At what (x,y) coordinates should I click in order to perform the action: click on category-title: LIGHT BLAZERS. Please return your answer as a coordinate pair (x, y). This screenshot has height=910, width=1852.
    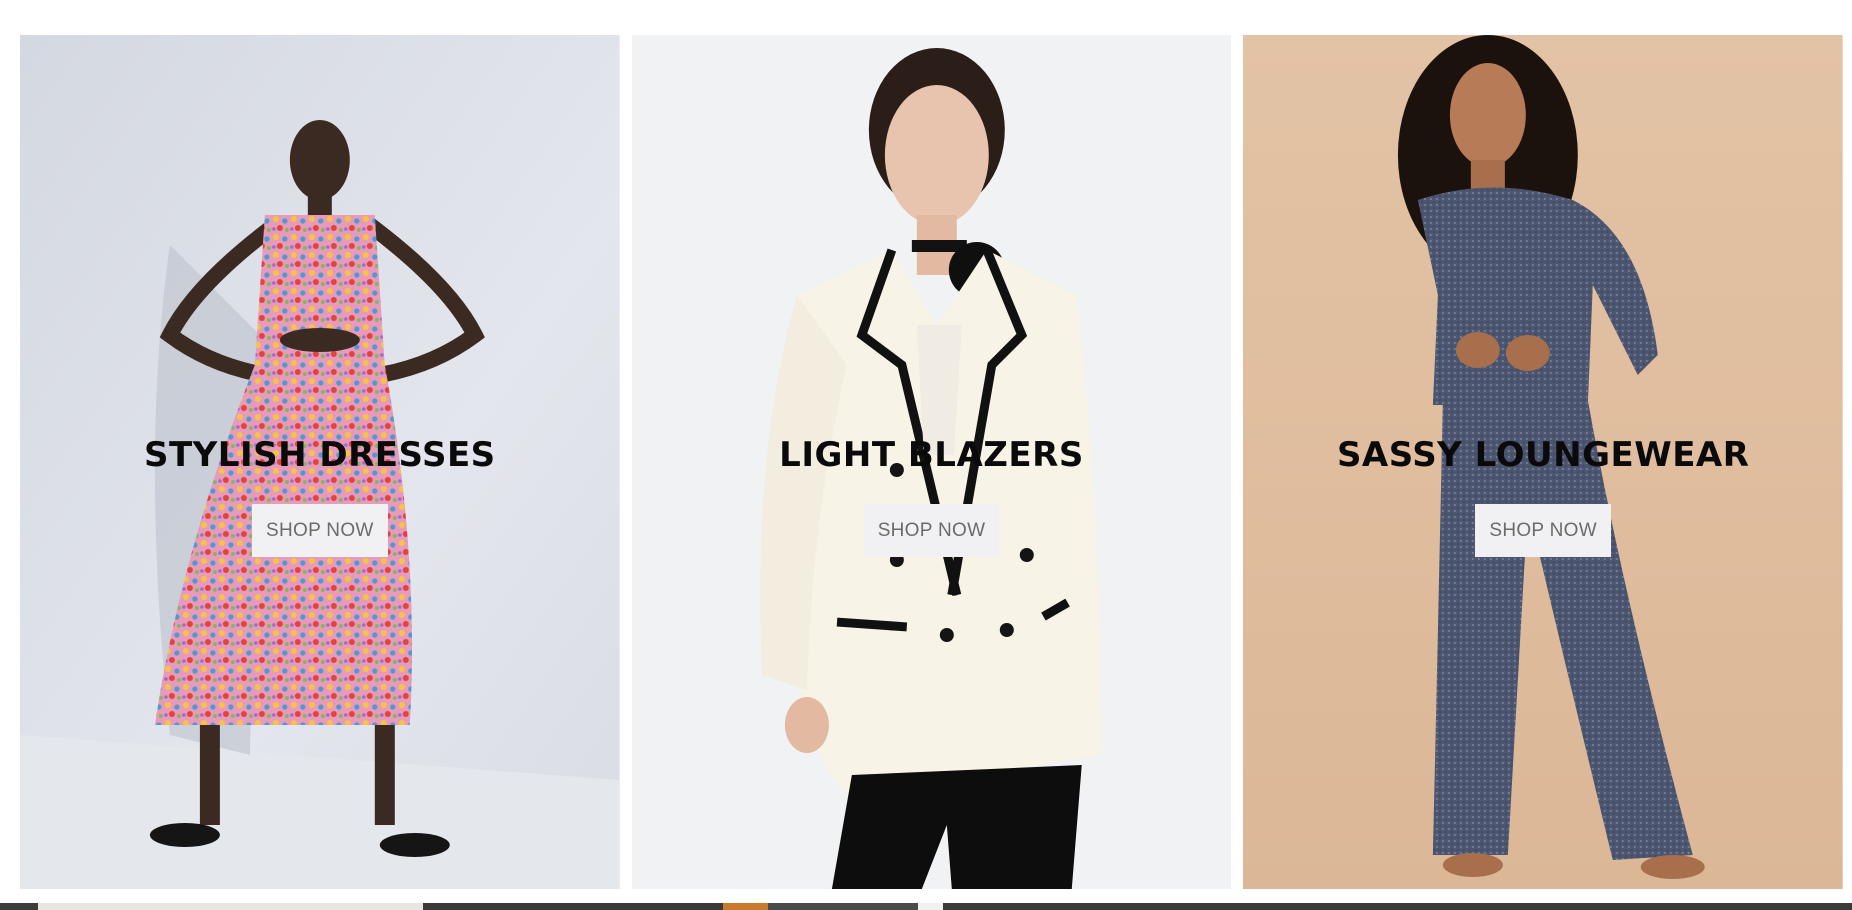
    Looking at the image, I should click on (931, 455).